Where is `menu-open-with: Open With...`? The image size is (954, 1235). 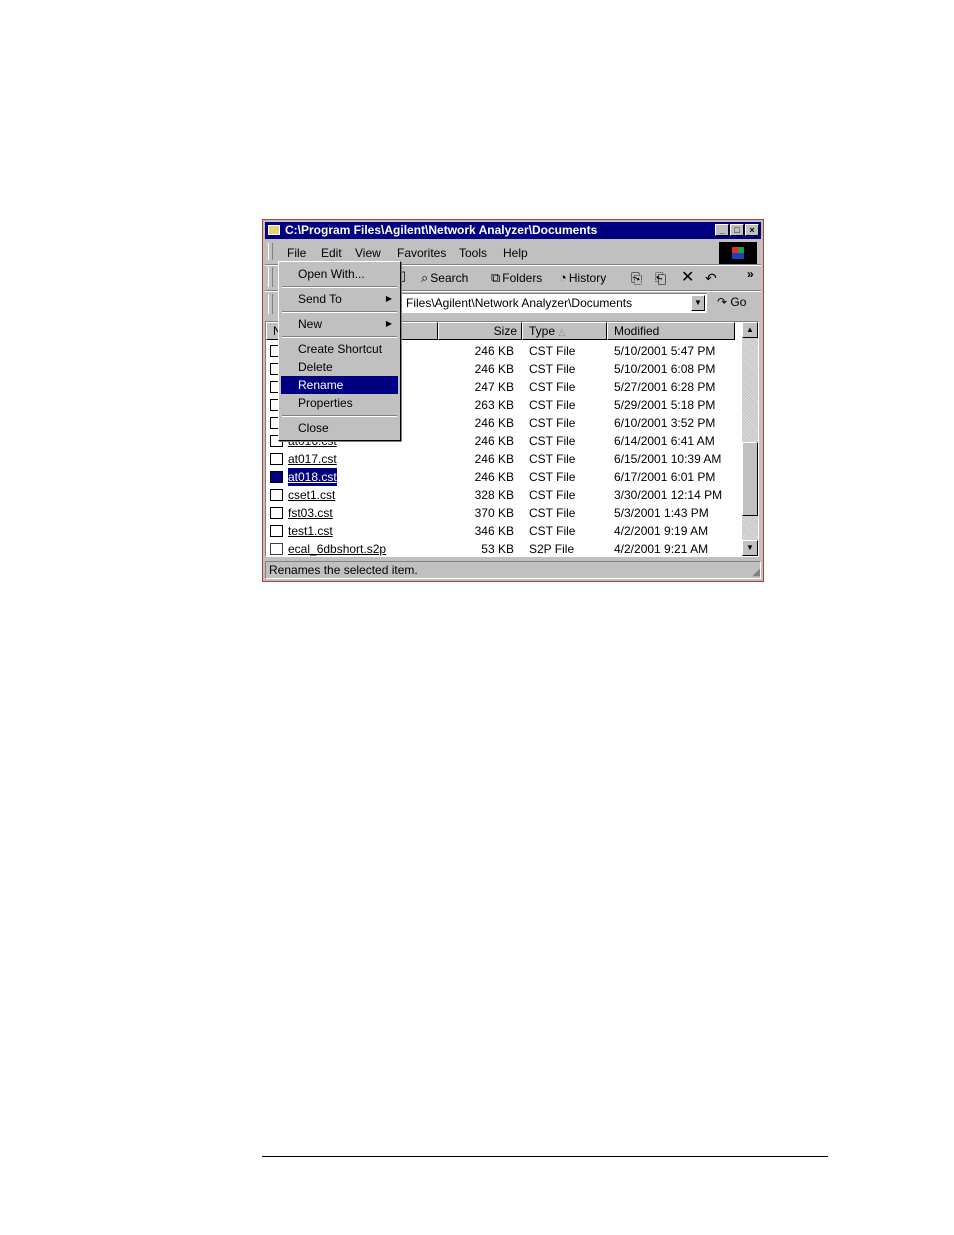
menu-open-with: Open With... is located at coordinates (339, 274).